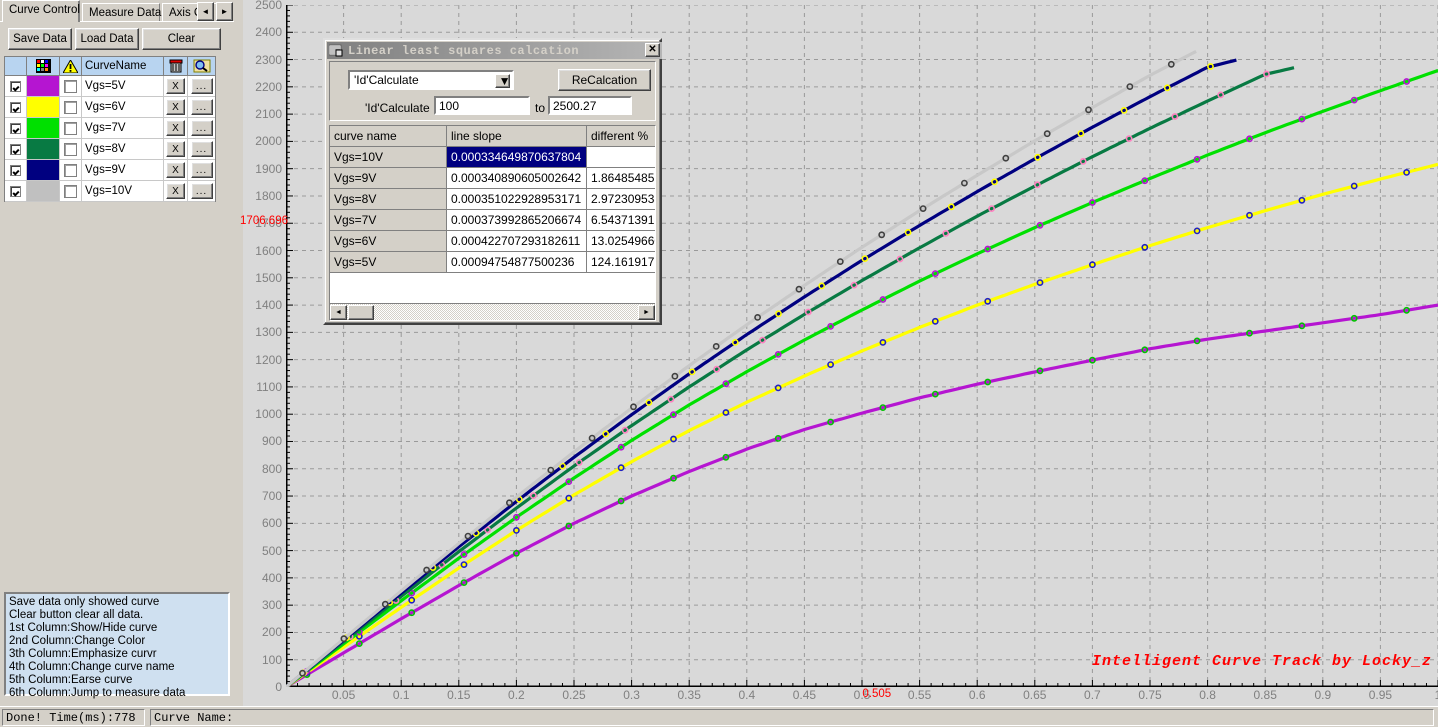 The height and width of the screenshot is (727, 1438). What do you see at coordinates (41, 11) in the screenshot?
I see `tab-curve-control: Curve Control` at bounding box center [41, 11].